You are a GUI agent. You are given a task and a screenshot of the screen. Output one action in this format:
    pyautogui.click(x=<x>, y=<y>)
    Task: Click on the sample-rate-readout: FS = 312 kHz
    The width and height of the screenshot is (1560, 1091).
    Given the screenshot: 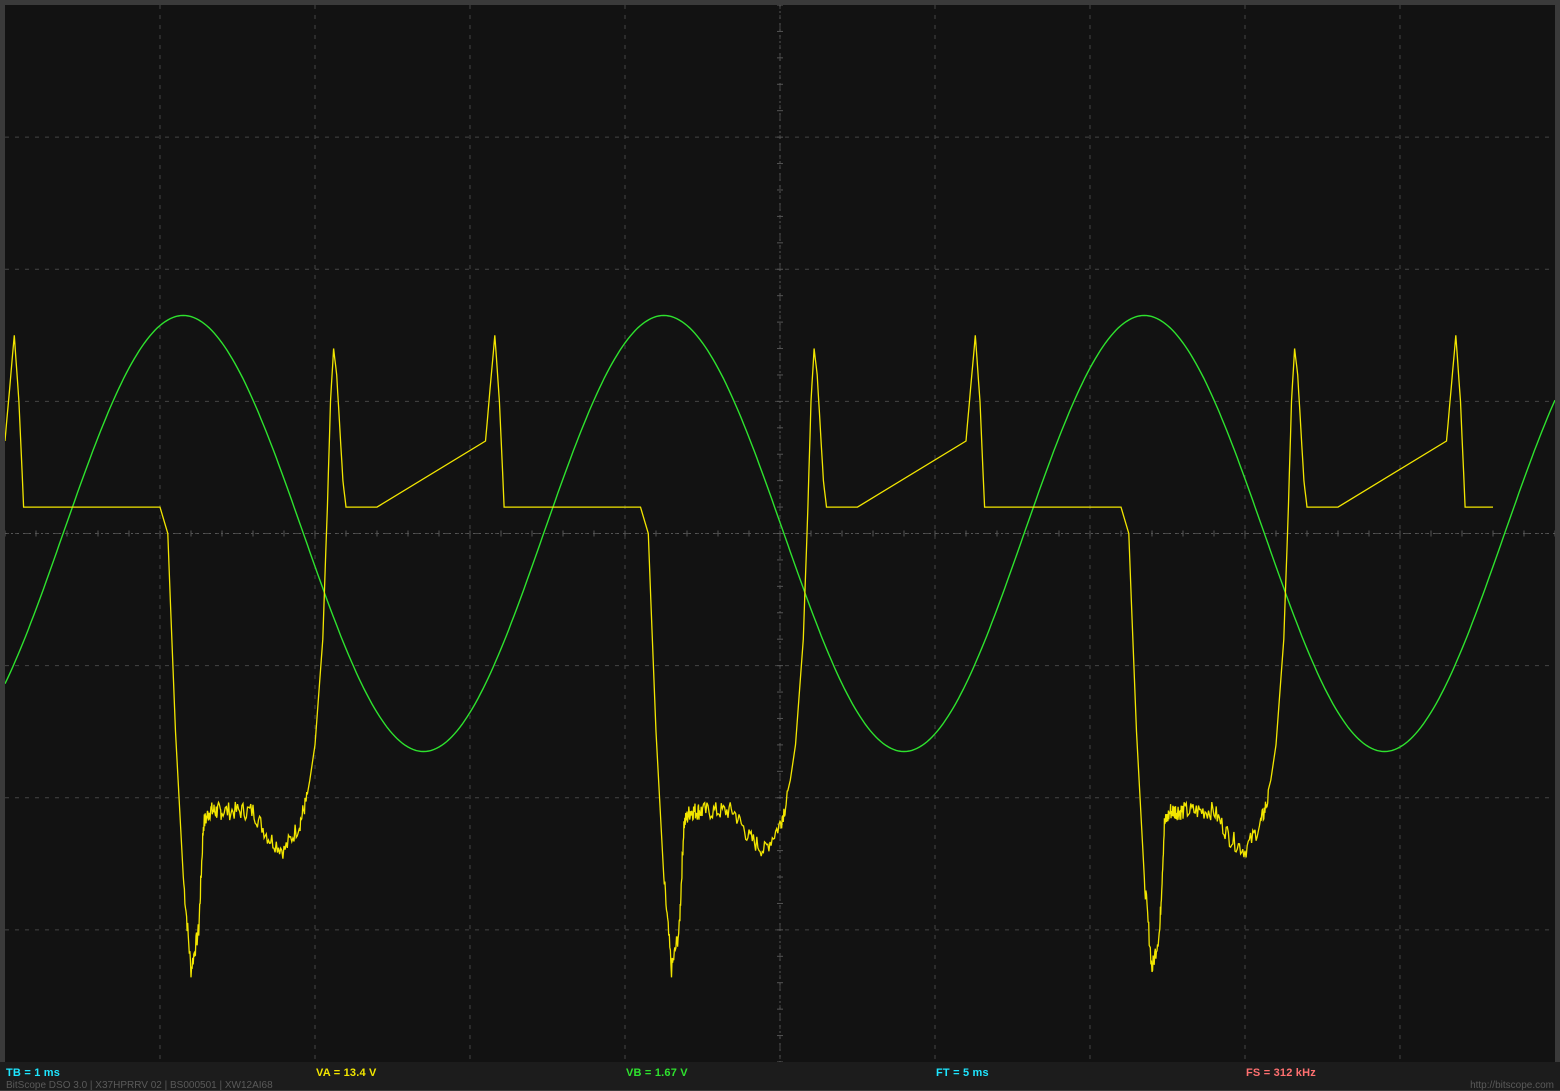 What is the action you would take?
    pyautogui.click(x=1281, y=1073)
    